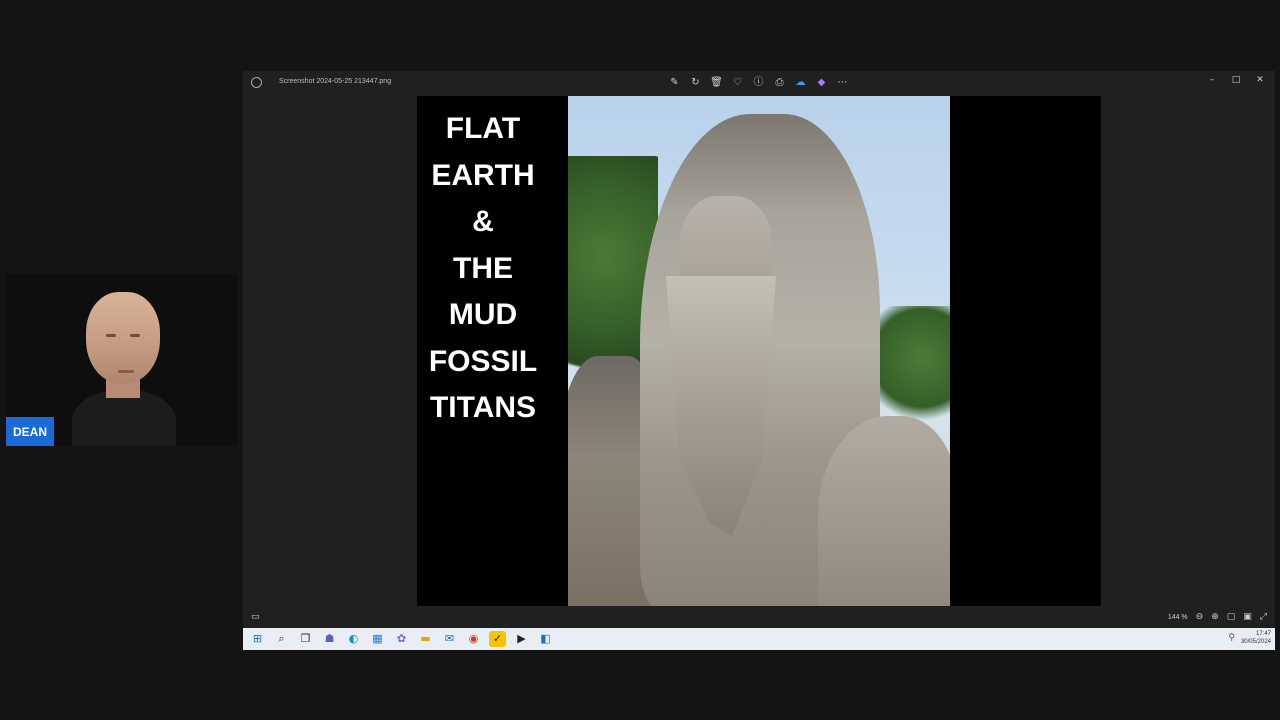  I want to click on image-border, so click(1025, 351).